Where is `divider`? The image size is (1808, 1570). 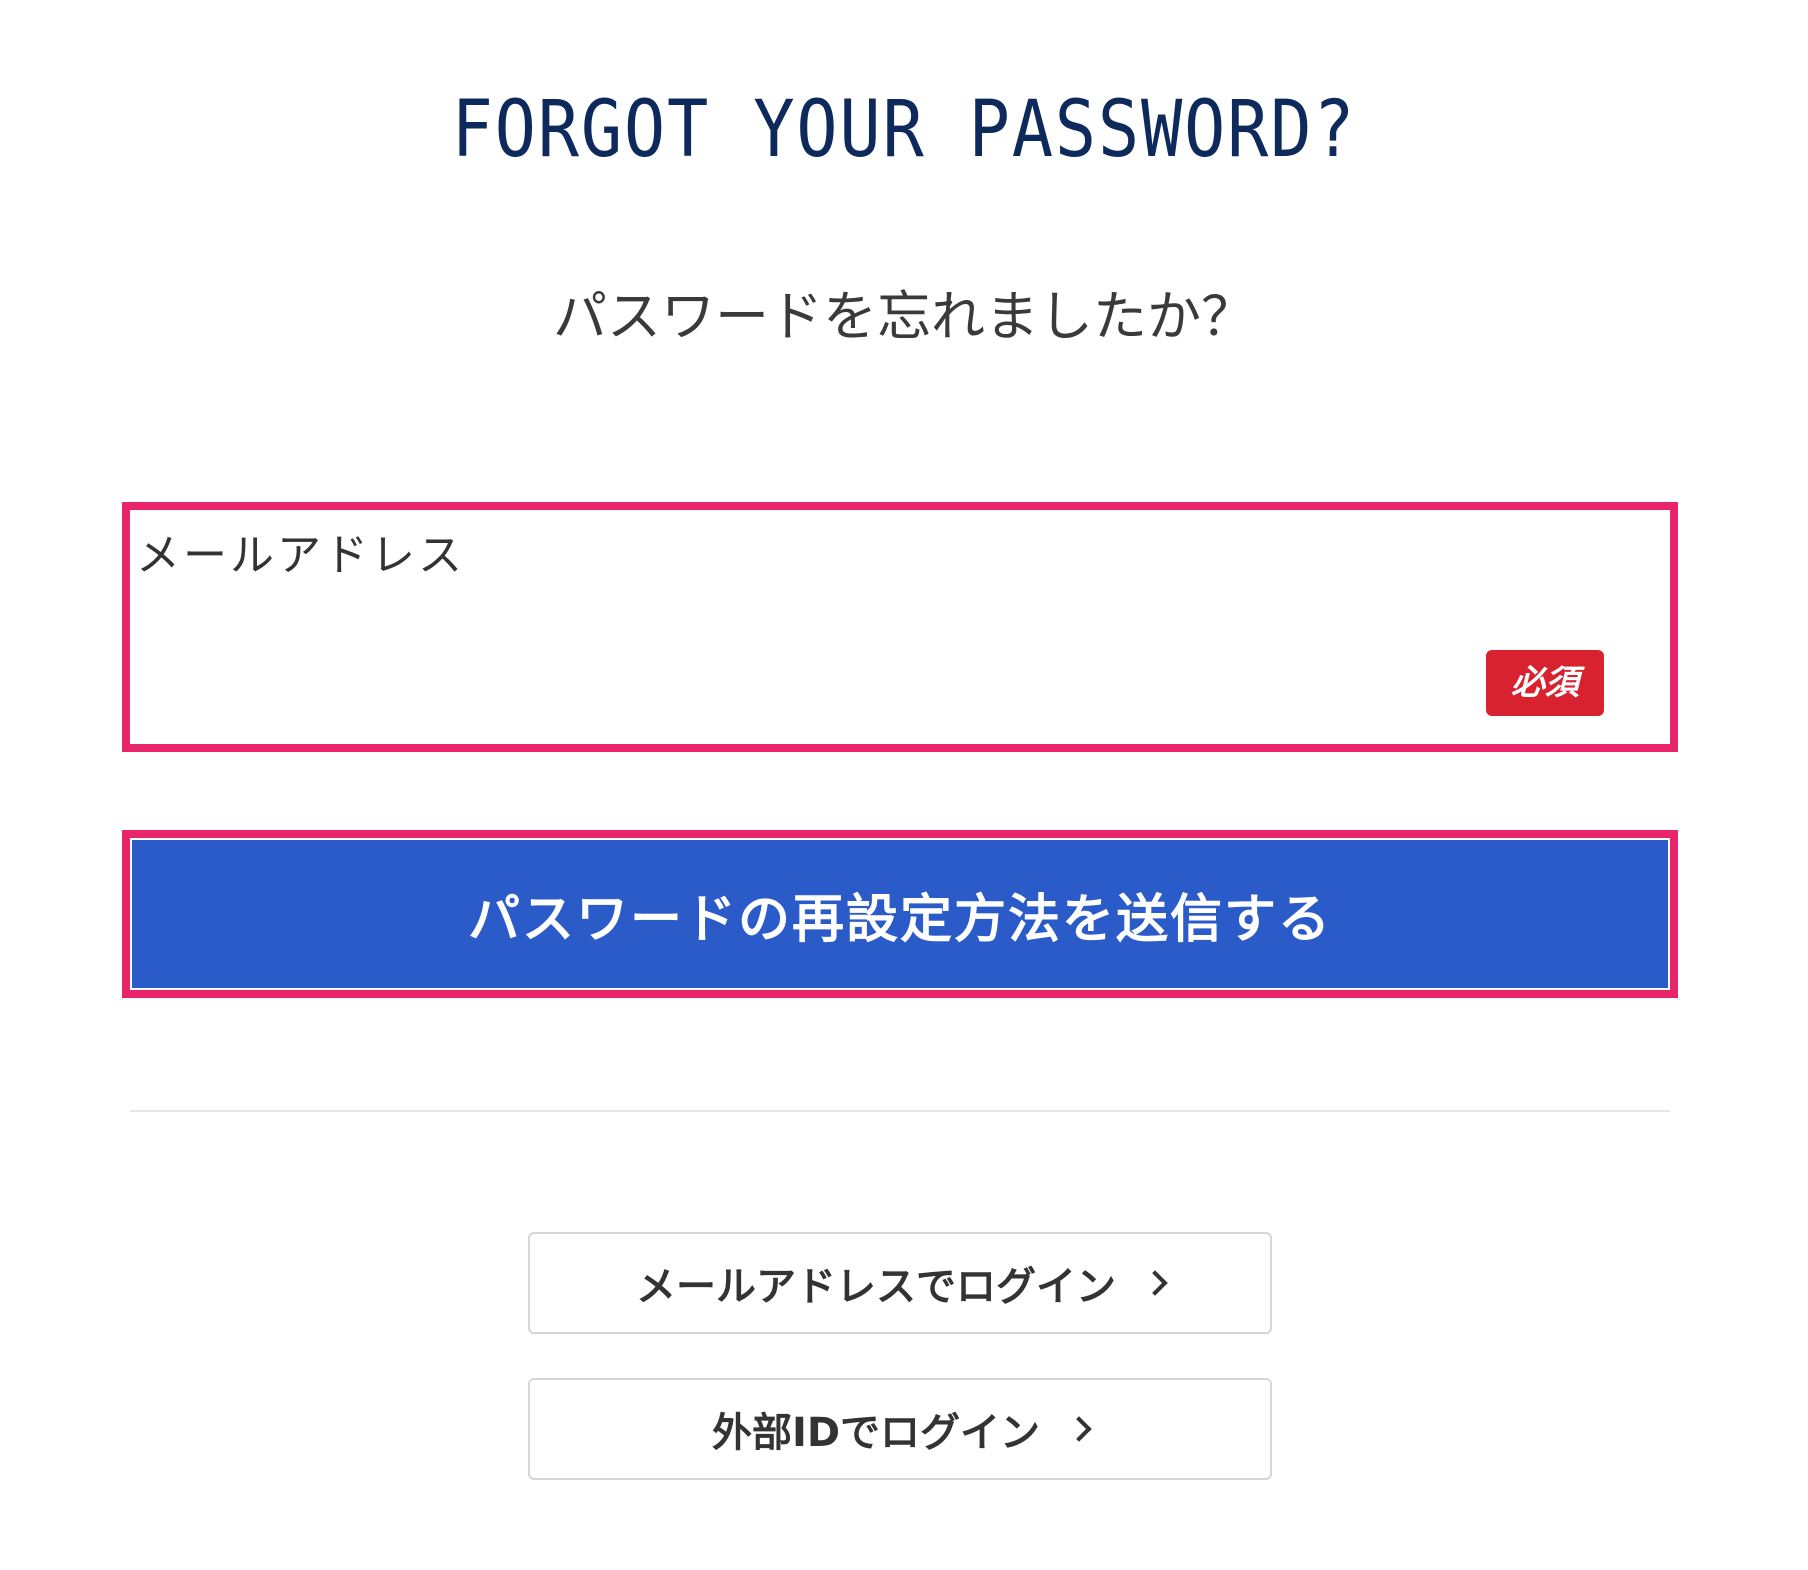 divider is located at coordinates (900, 1111).